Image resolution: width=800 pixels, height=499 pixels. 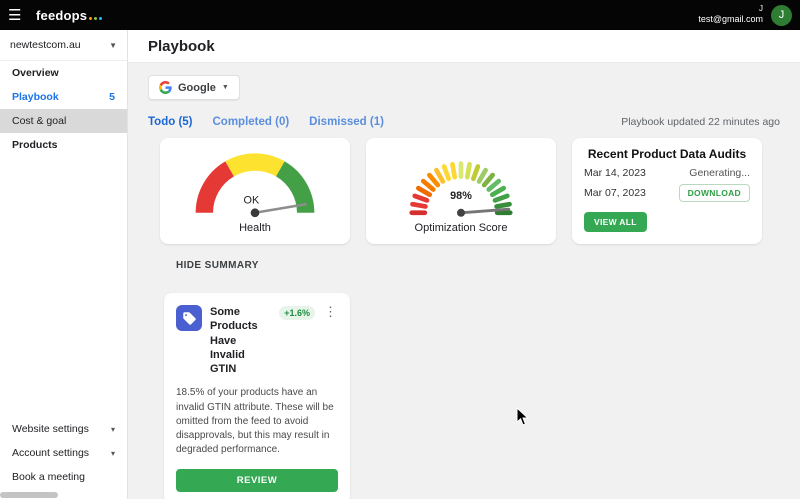 What do you see at coordinates (700, 122) in the screenshot?
I see `playbook-updated-text: Playbook updated 22 minutes ago` at bounding box center [700, 122].